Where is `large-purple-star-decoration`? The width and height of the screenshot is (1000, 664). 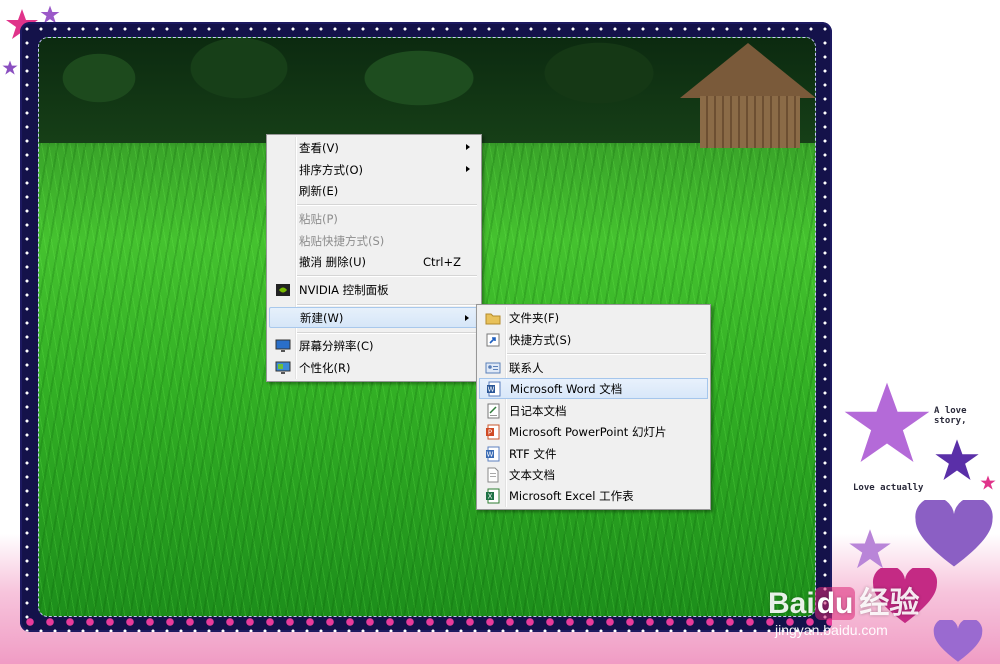
large-purple-star-decoration is located at coordinates (887, 422).